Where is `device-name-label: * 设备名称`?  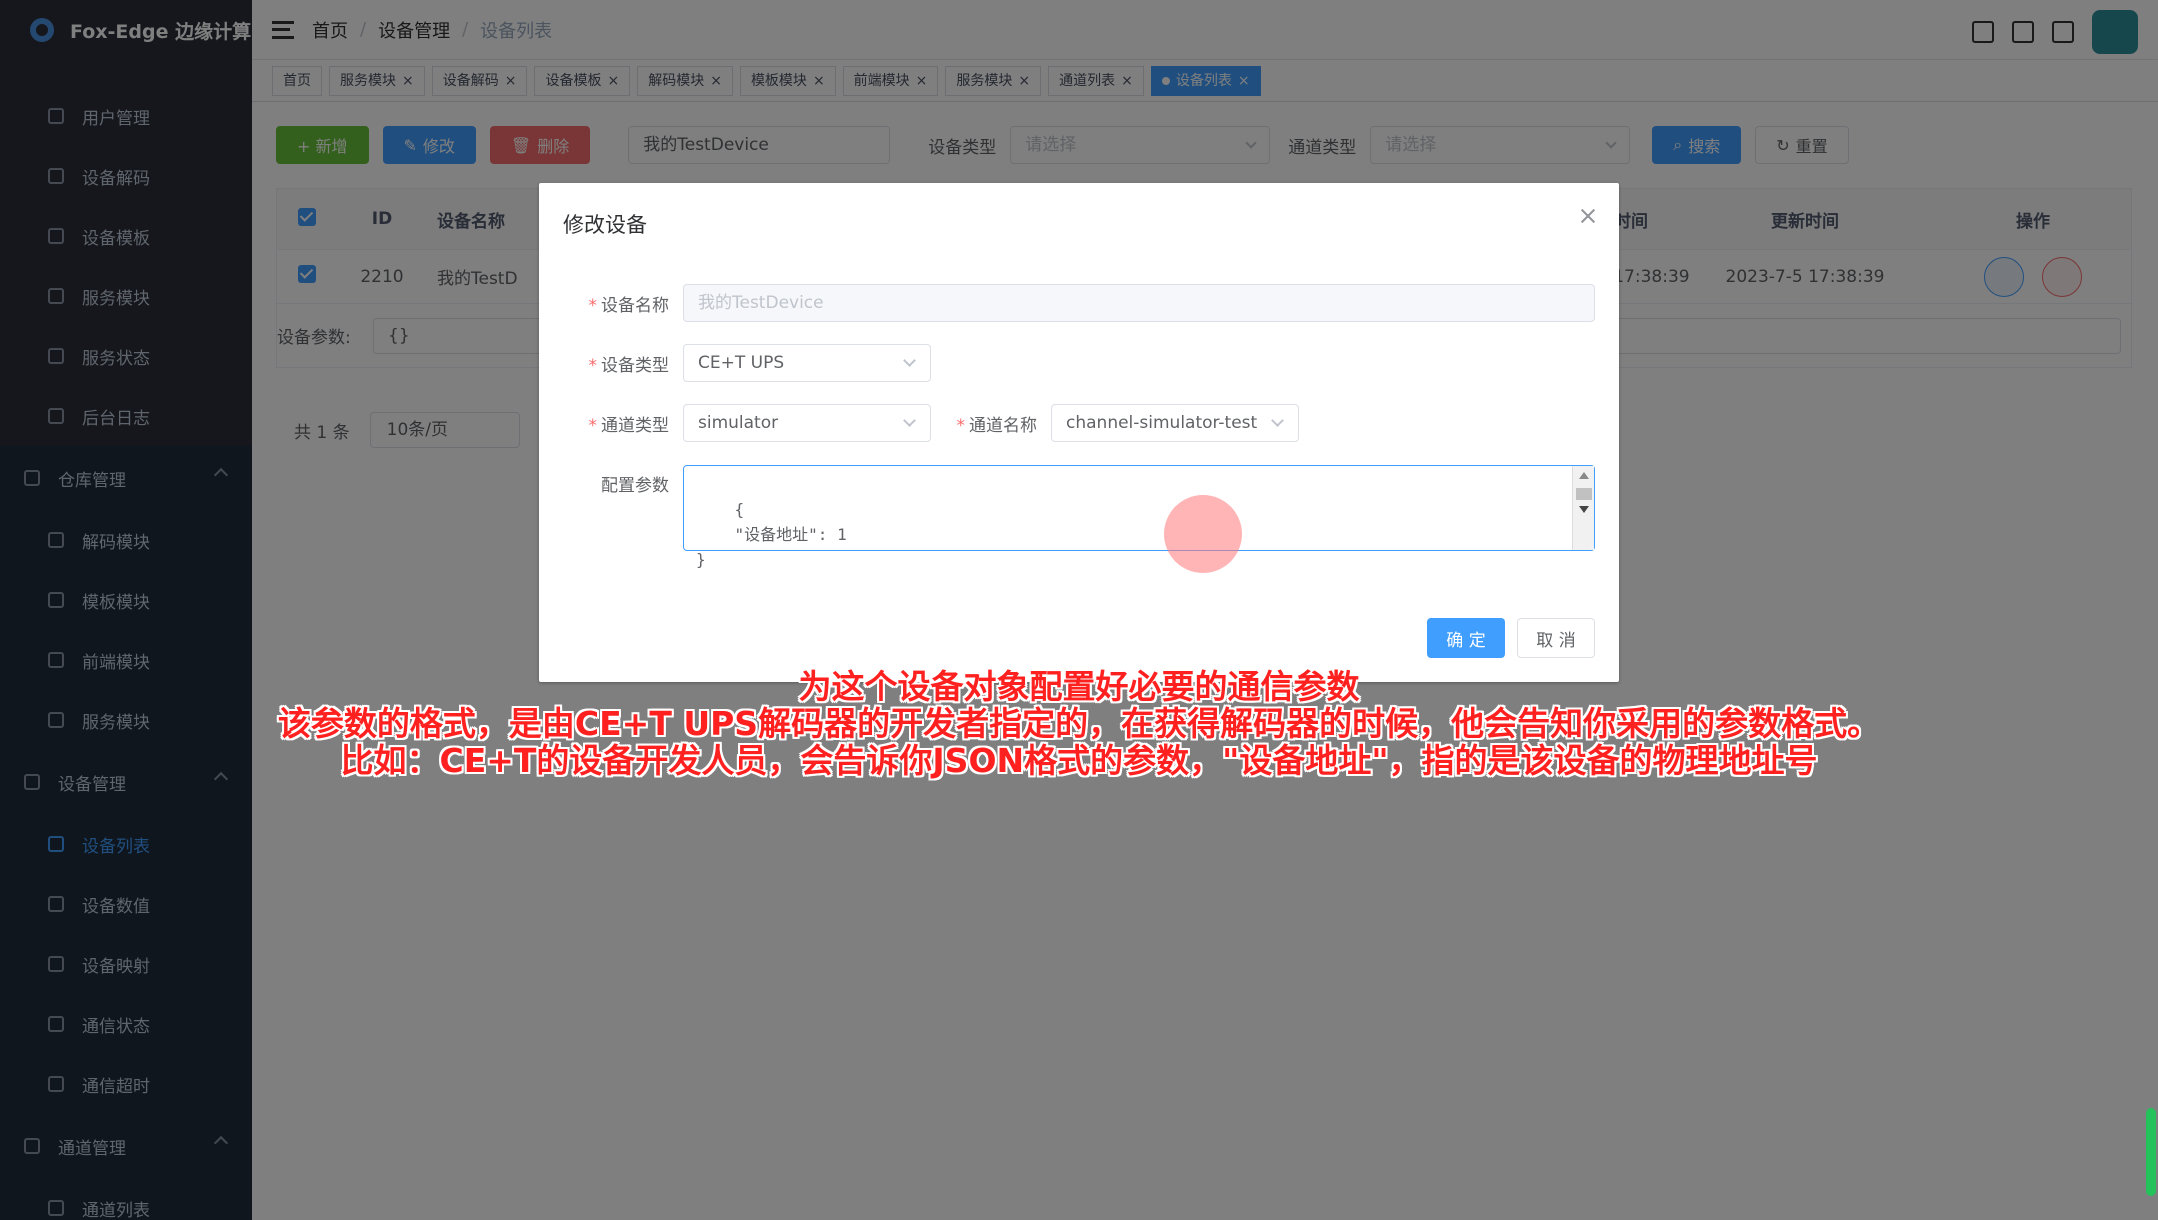 device-name-label: * 设备名称 is located at coordinates (629, 305).